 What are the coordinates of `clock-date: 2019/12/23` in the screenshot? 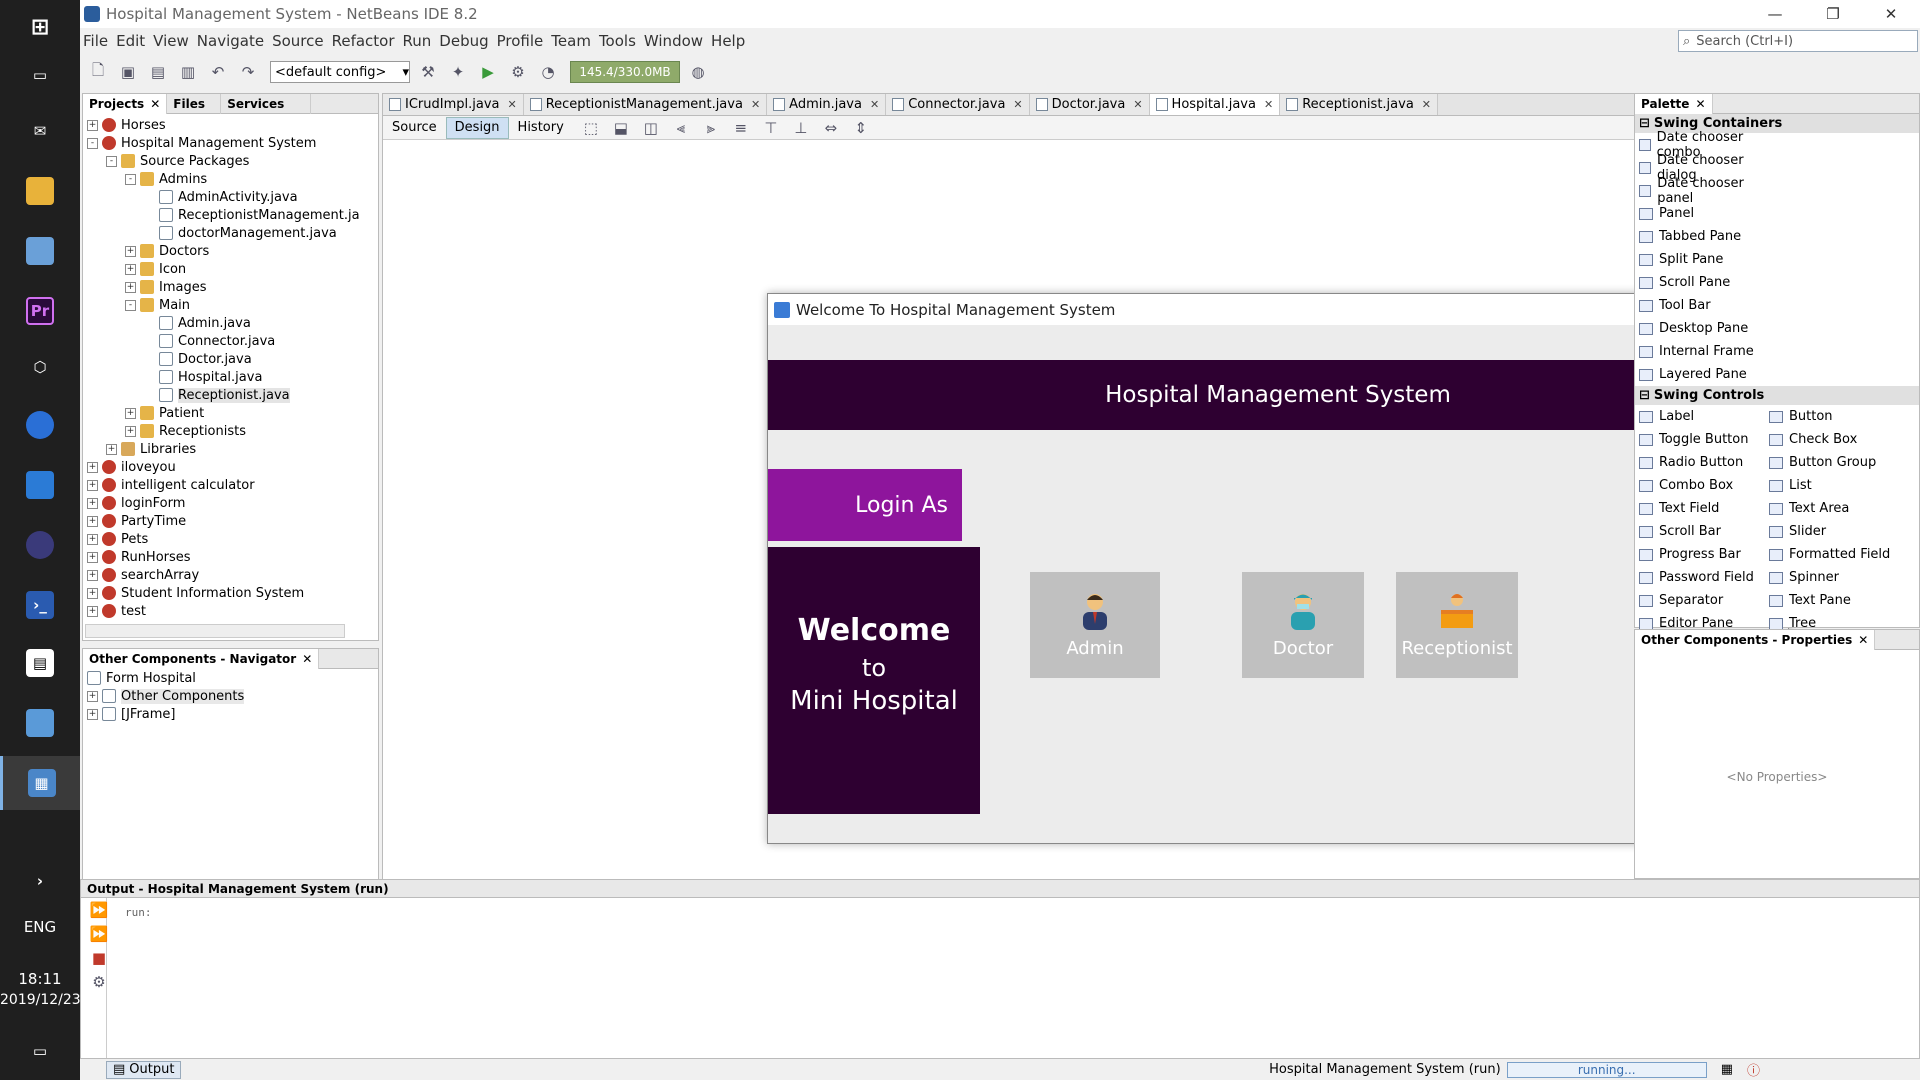 It's located at (40, 1000).